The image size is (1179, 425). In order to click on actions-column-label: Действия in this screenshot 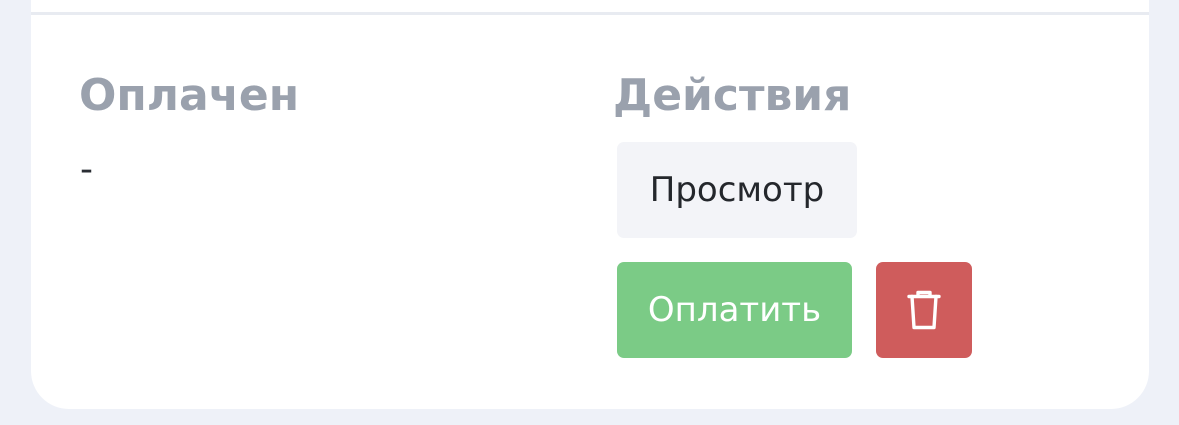, I will do `click(732, 95)`.